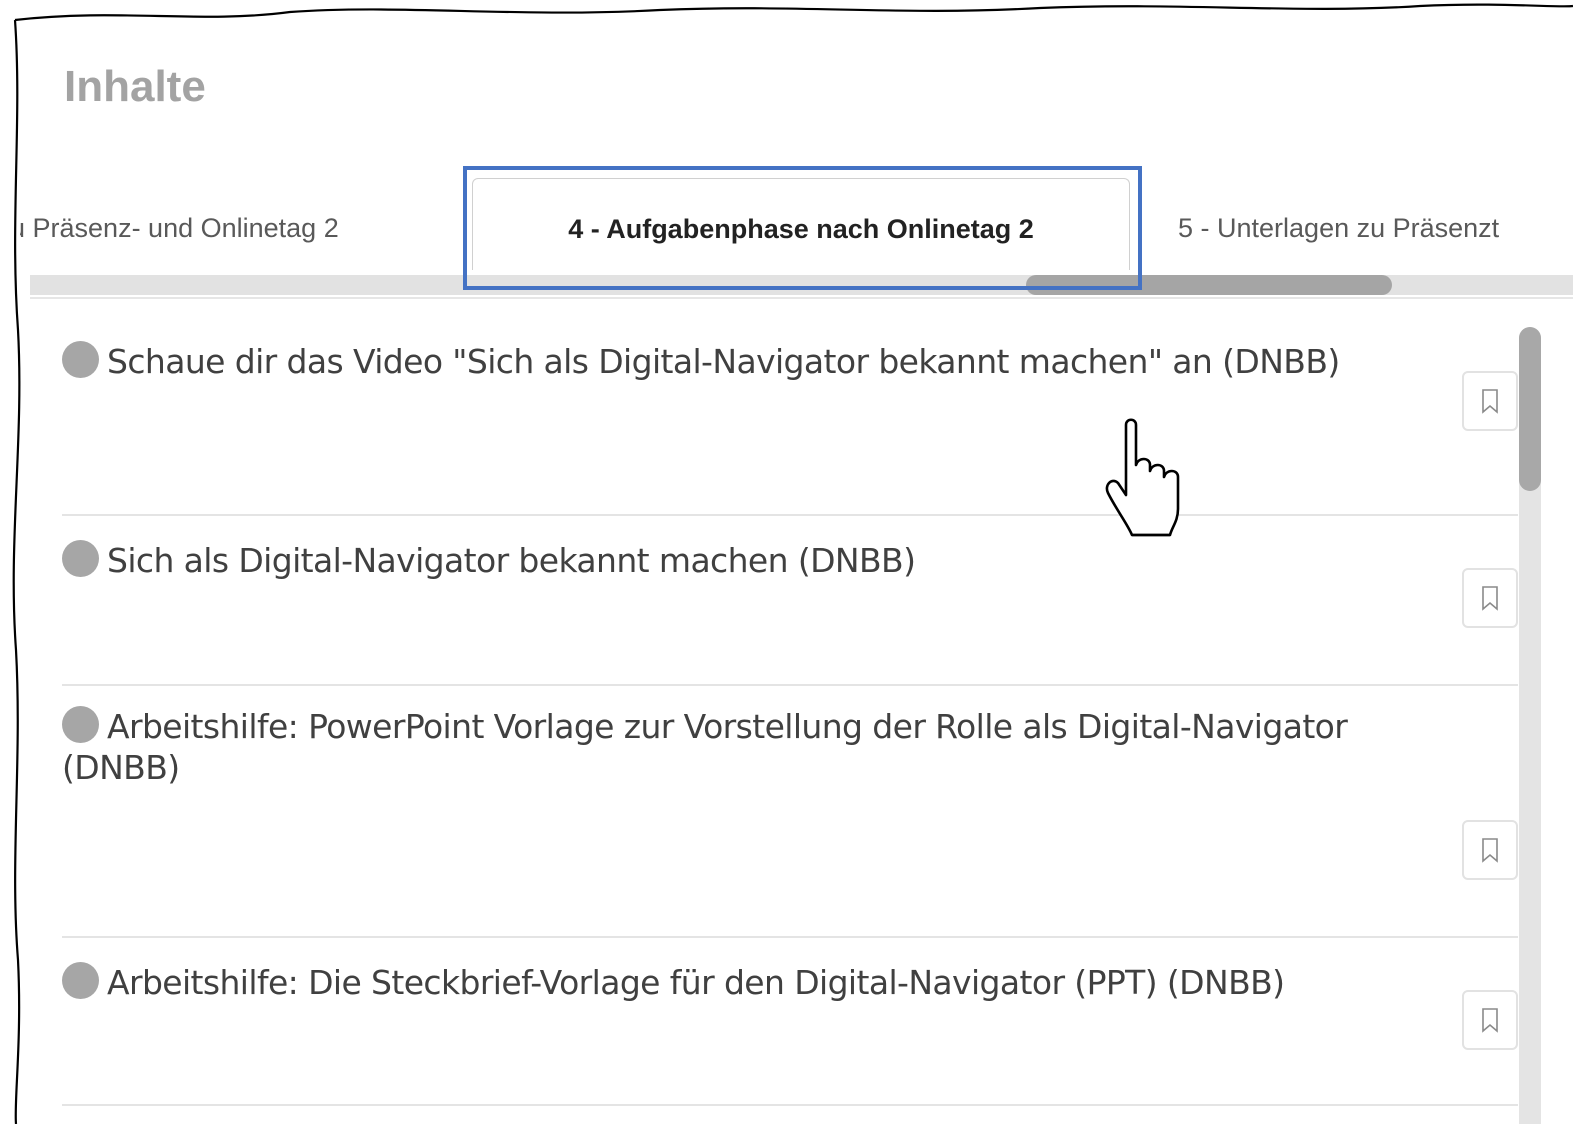 This screenshot has height=1124, width=1573. Describe the element at coordinates (801, 298) in the screenshot. I see `tab-divider` at that location.